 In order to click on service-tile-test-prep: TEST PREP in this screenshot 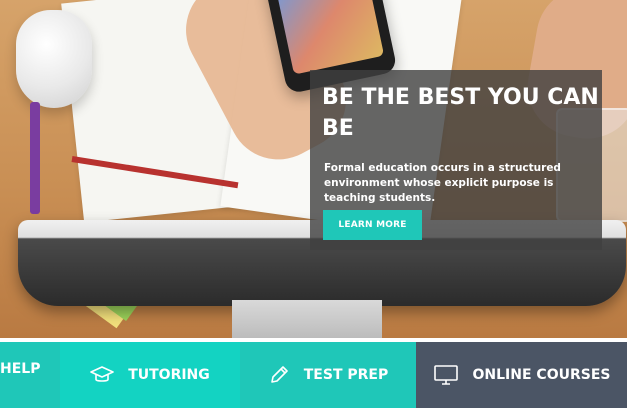, I will do `click(328, 375)`.